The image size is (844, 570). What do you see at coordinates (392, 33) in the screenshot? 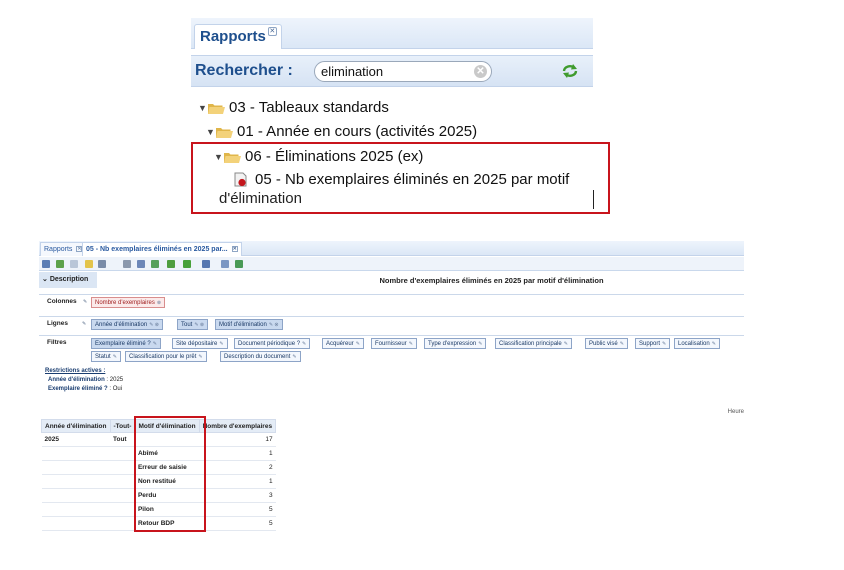
I see `reports-tab-bar: Rapports ✕` at bounding box center [392, 33].